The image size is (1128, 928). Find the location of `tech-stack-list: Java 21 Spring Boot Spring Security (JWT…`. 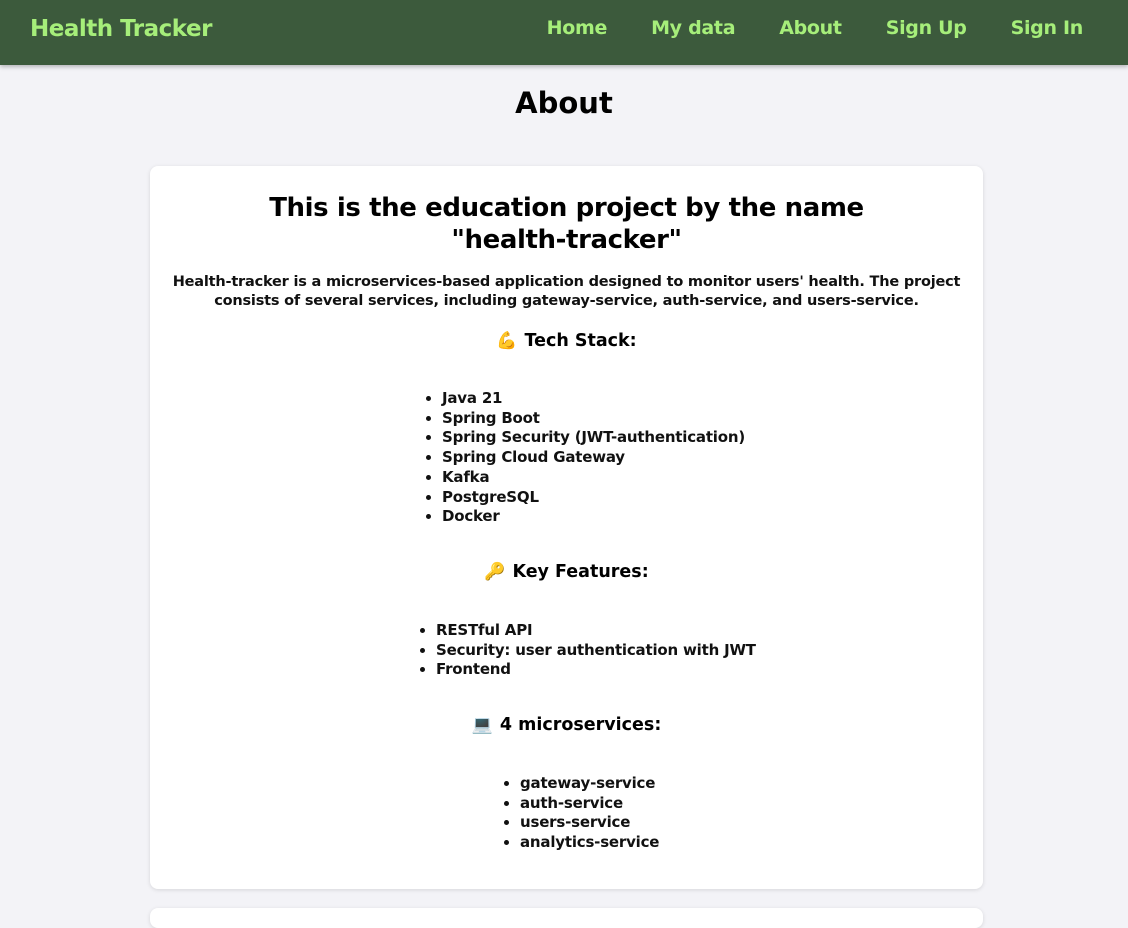

tech-stack-list: Java 21 Spring Boot Spring Security (JWT… is located at coordinates (593, 458).